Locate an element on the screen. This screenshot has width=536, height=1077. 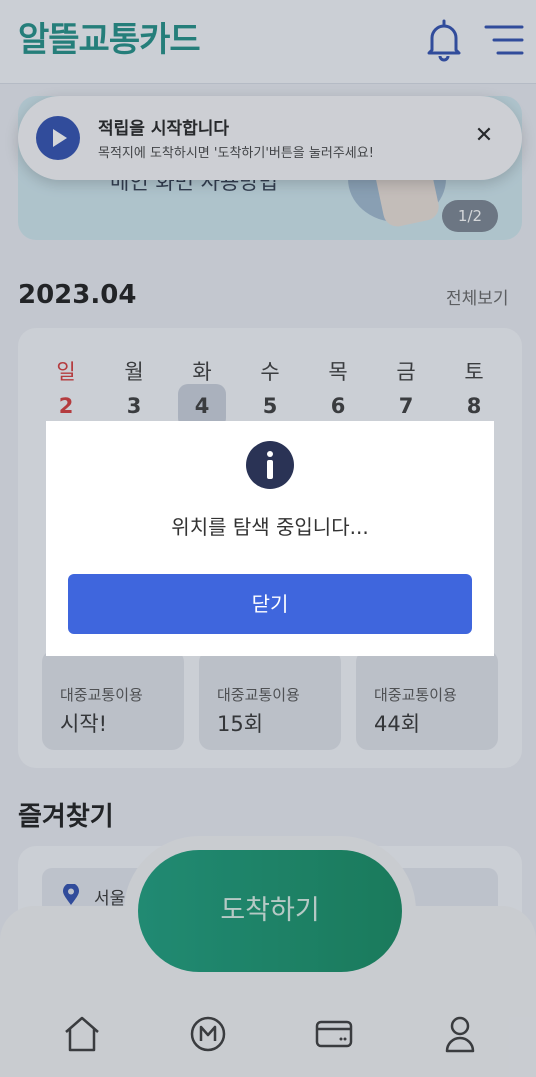
close-button: 닫기 is located at coordinates (270, 604).